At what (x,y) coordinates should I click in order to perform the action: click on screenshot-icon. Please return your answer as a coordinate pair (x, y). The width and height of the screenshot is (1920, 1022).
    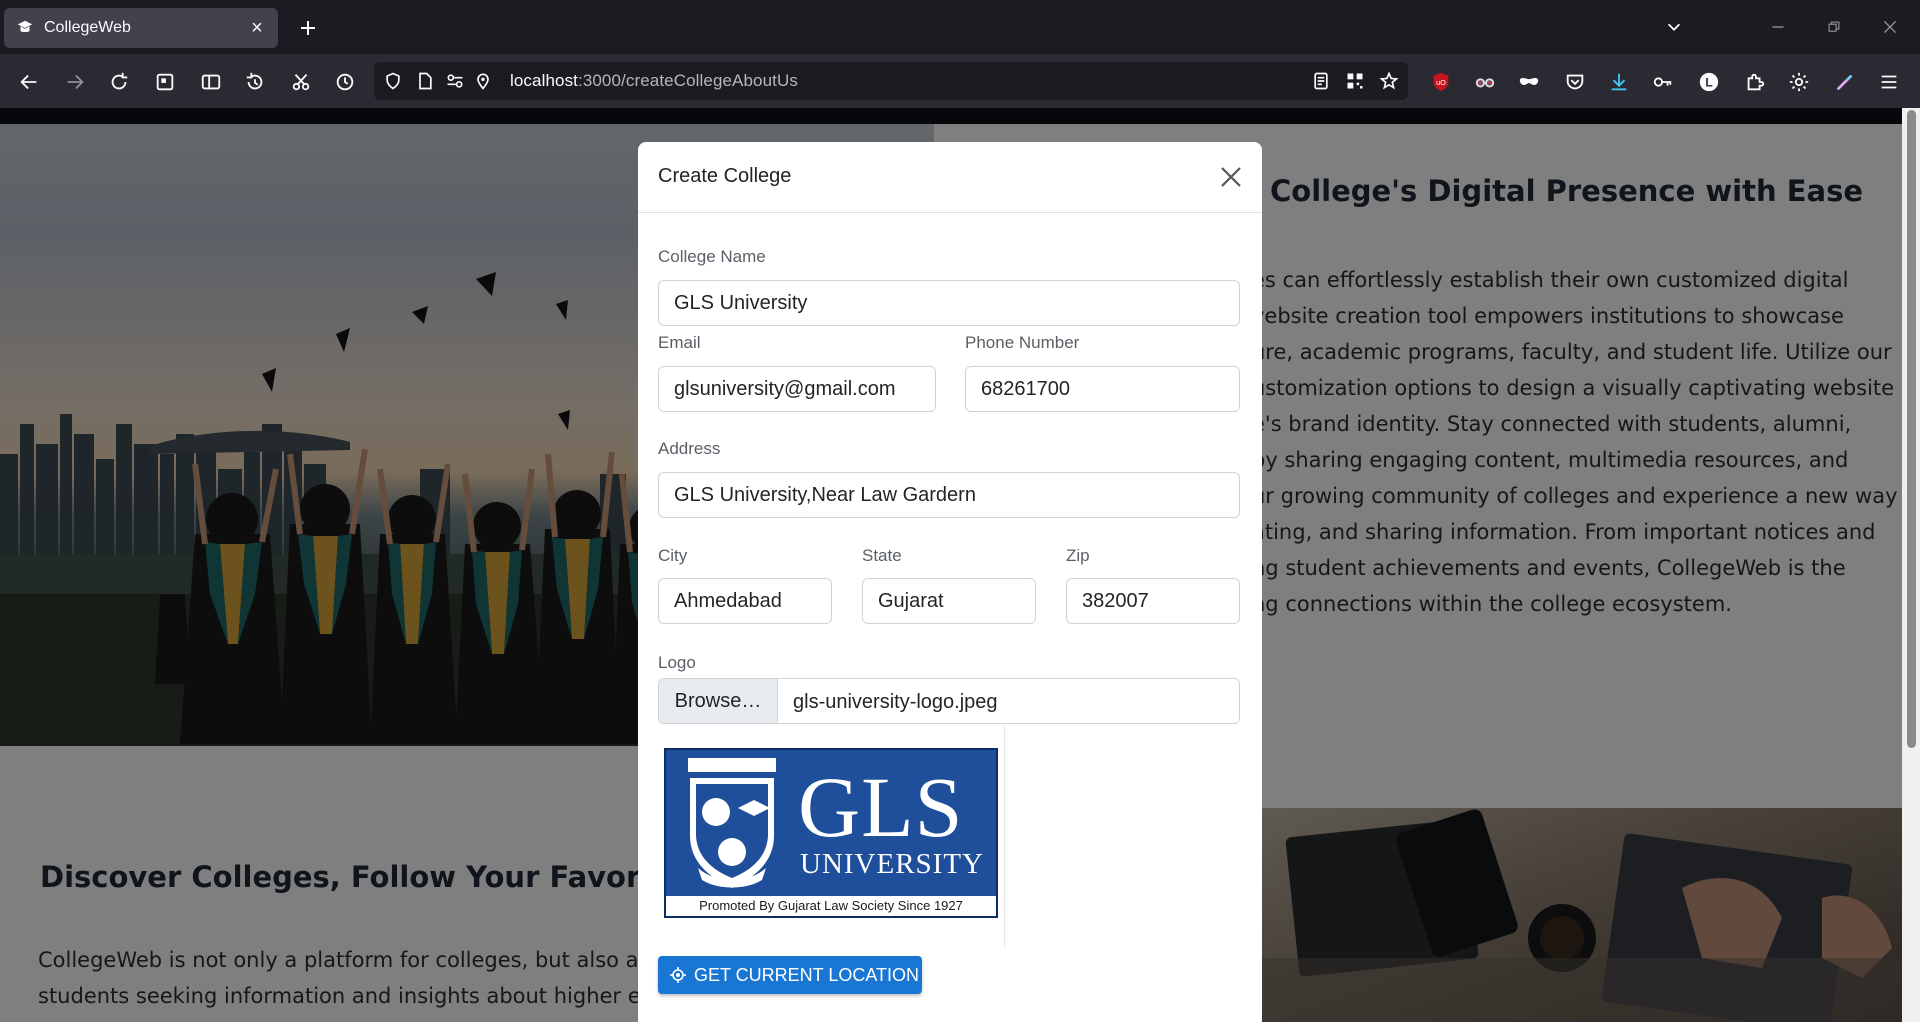
    Looking at the image, I should click on (165, 82).